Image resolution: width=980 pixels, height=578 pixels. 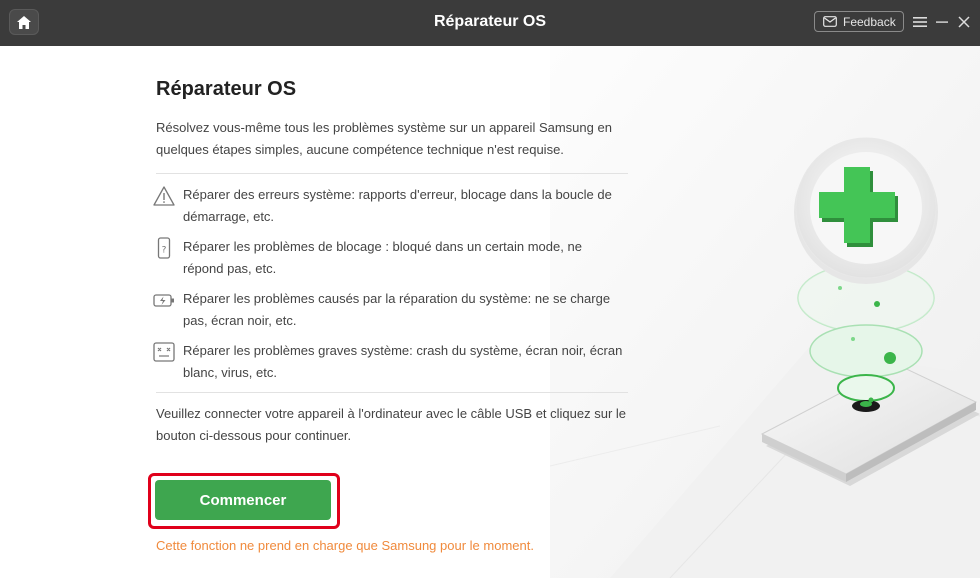 What do you see at coordinates (163, 300) in the screenshot?
I see `battery-charge-icon` at bounding box center [163, 300].